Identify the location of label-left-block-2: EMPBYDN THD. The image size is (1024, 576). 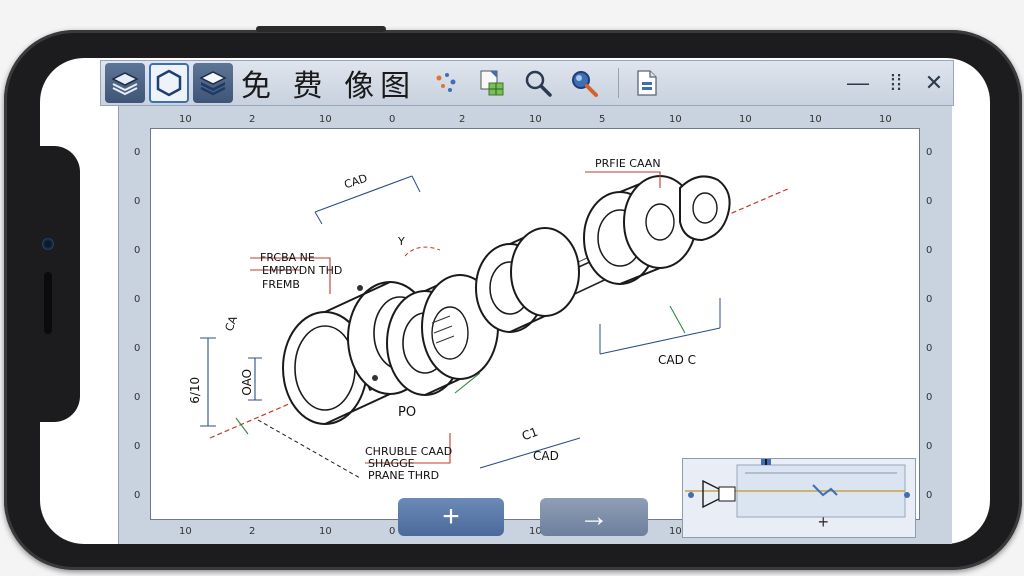
(302, 270).